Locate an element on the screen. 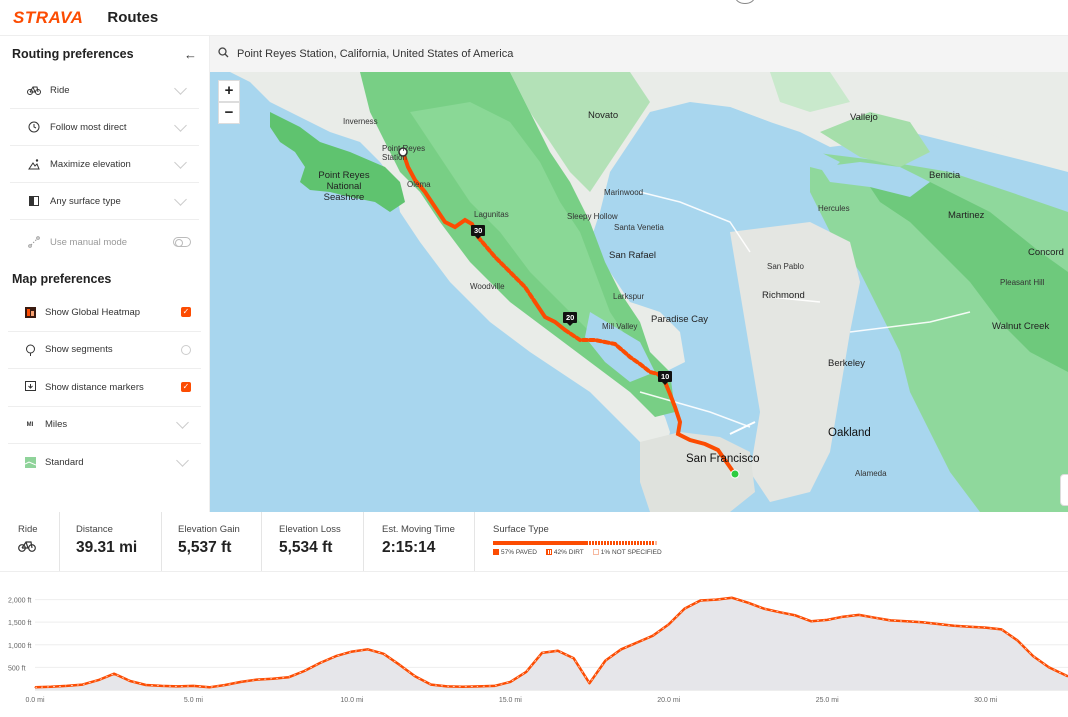 The height and width of the screenshot is (717, 1068). stat-mode: Ride is located at coordinates (30, 541).